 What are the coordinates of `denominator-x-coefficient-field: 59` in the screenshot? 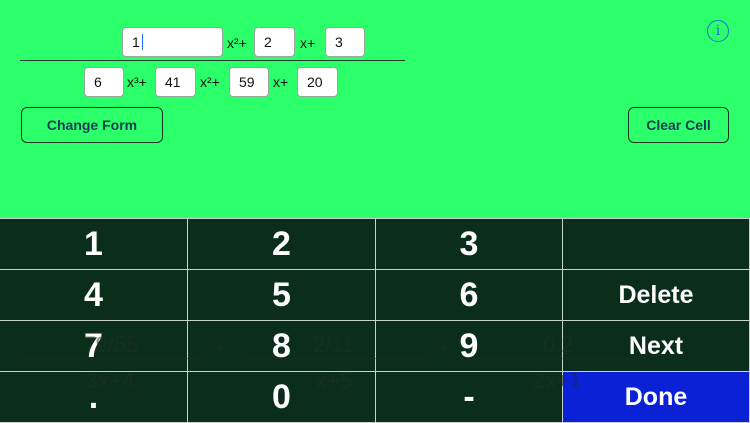 It's located at (249, 82).